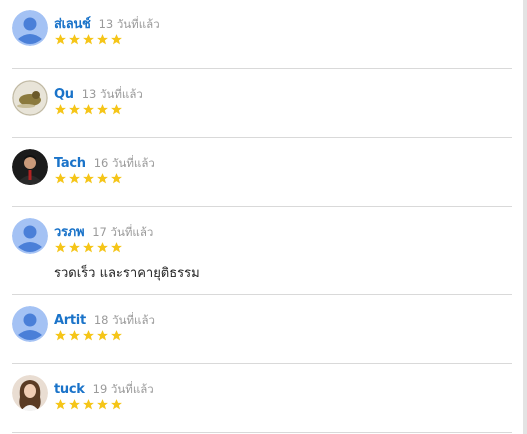 The height and width of the screenshot is (434, 527). I want to click on scroll-edge, so click(525, 217).